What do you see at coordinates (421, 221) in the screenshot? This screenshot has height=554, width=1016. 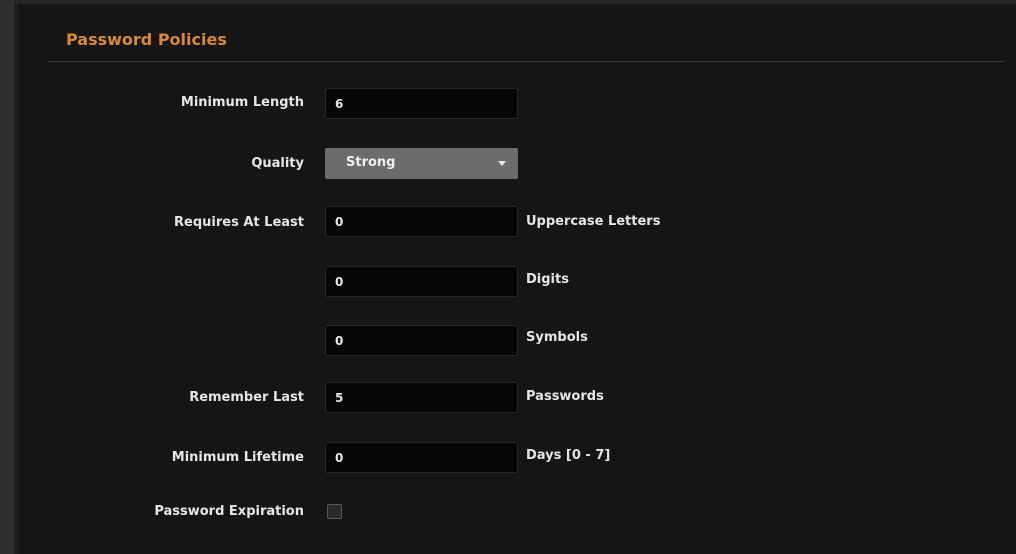 I see `uppercase-letters-input` at bounding box center [421, 221].